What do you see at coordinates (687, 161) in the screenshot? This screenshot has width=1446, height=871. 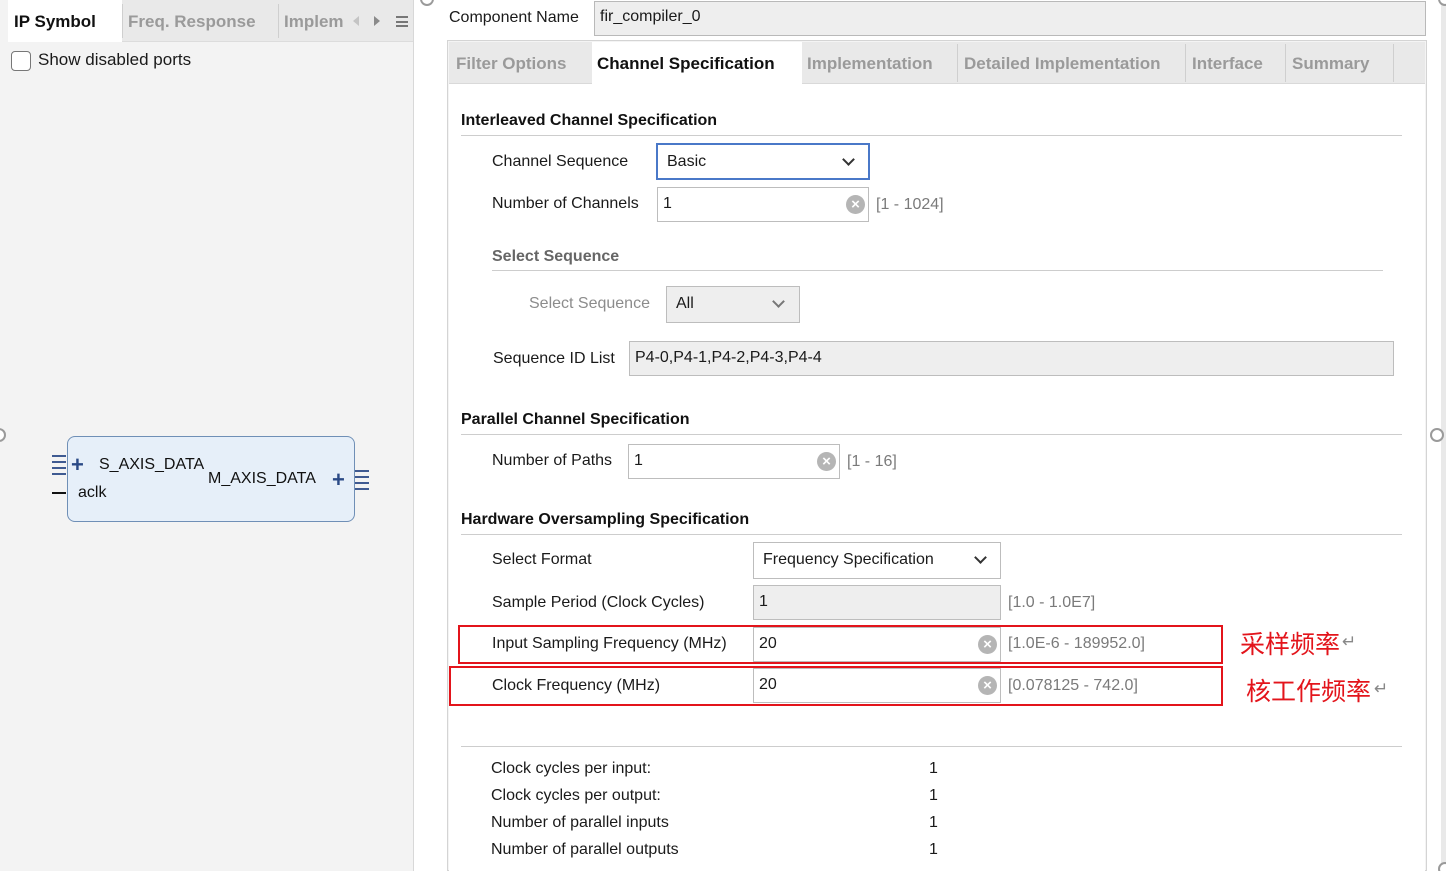 I see `channel-sequence-value: Basic` at bounding box center [687, 161].